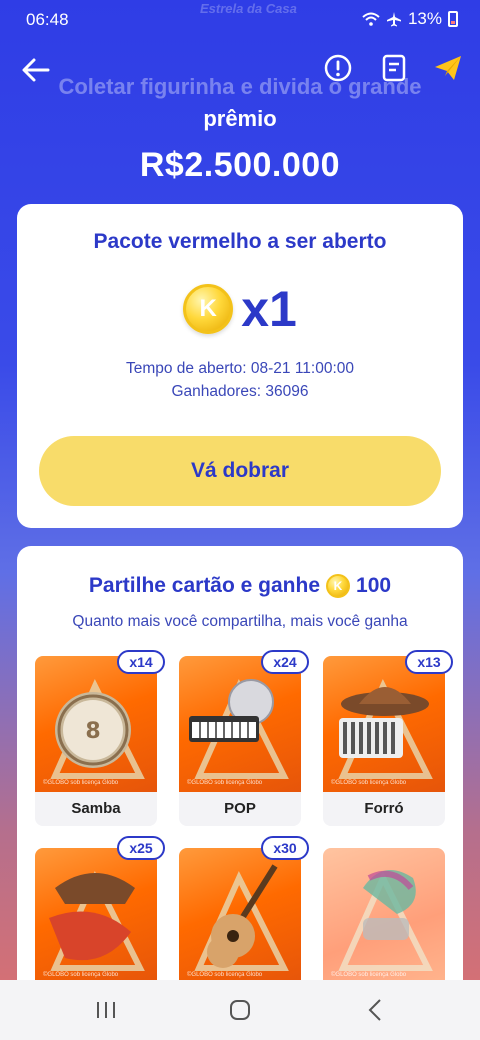 This screenshot has width=480, height=1040. What do you see at coordinates (453, 19) in the screenshot?
I see `battery-icon` at bounding box center [453, 19].